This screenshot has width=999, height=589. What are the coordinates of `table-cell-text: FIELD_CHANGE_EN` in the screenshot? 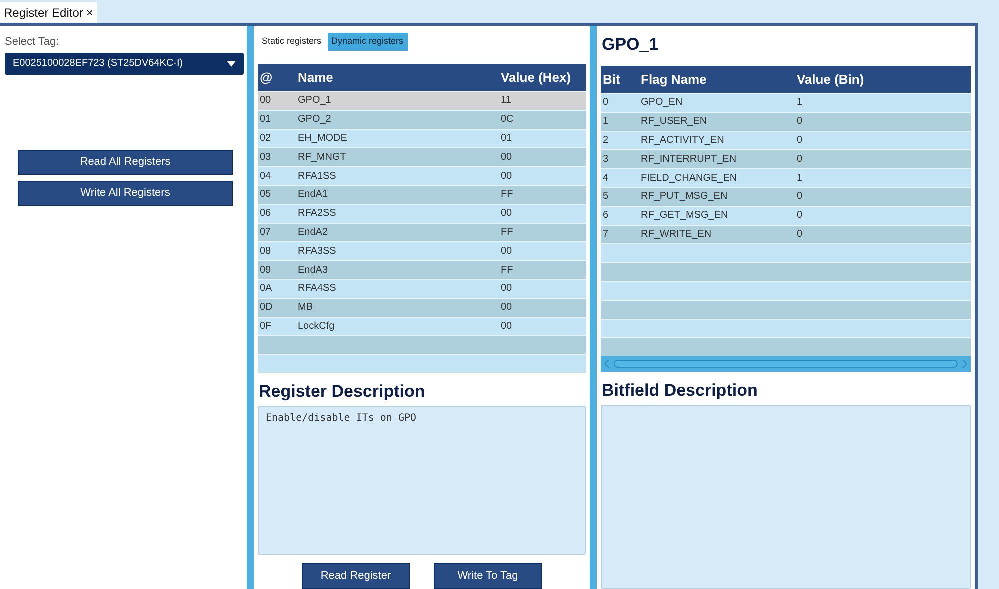 It's located at (689, 179).